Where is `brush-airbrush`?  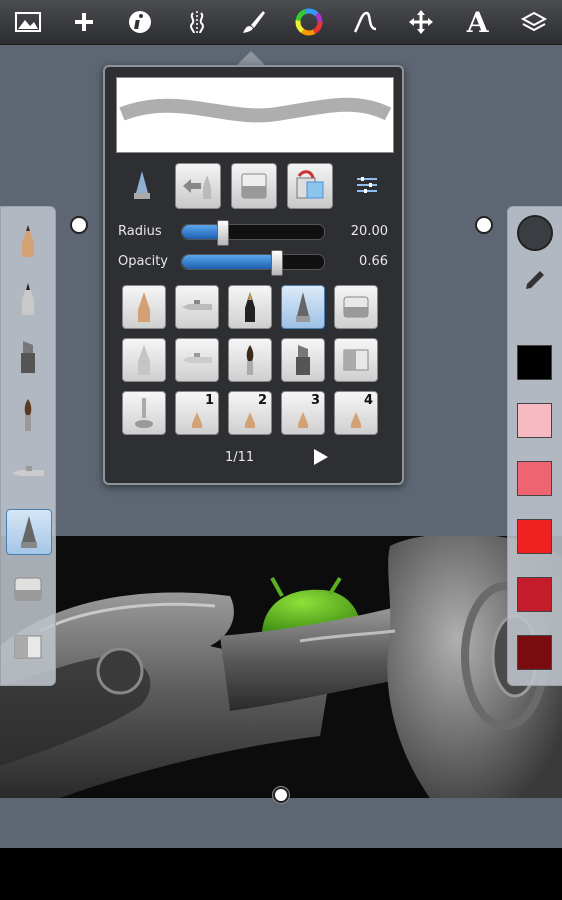 brush-airbrush is located at coordinates (28, 473).